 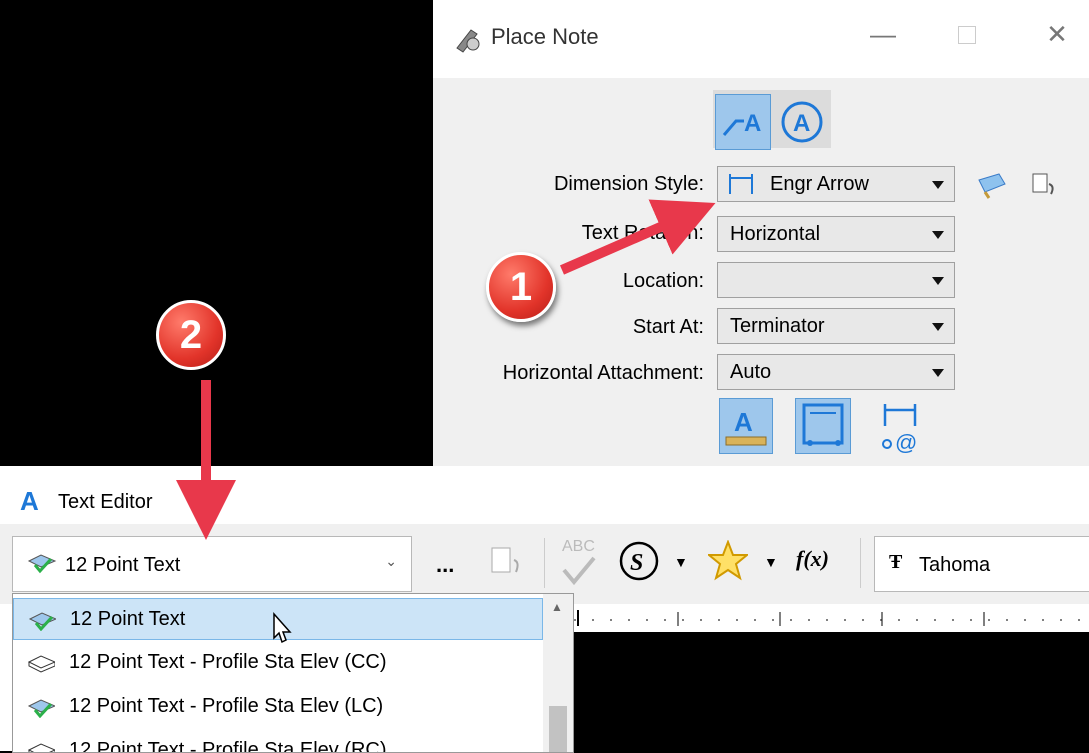 What do you see at coordinates (637, 237) in the screenshot?
I see `arrow-one` at bounding box center [637, 237].